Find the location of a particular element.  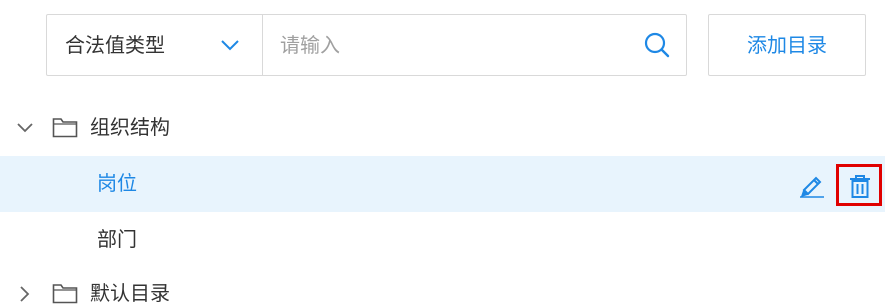

filter-search-group: 合法值类型 is located at coordinates (366, 45).